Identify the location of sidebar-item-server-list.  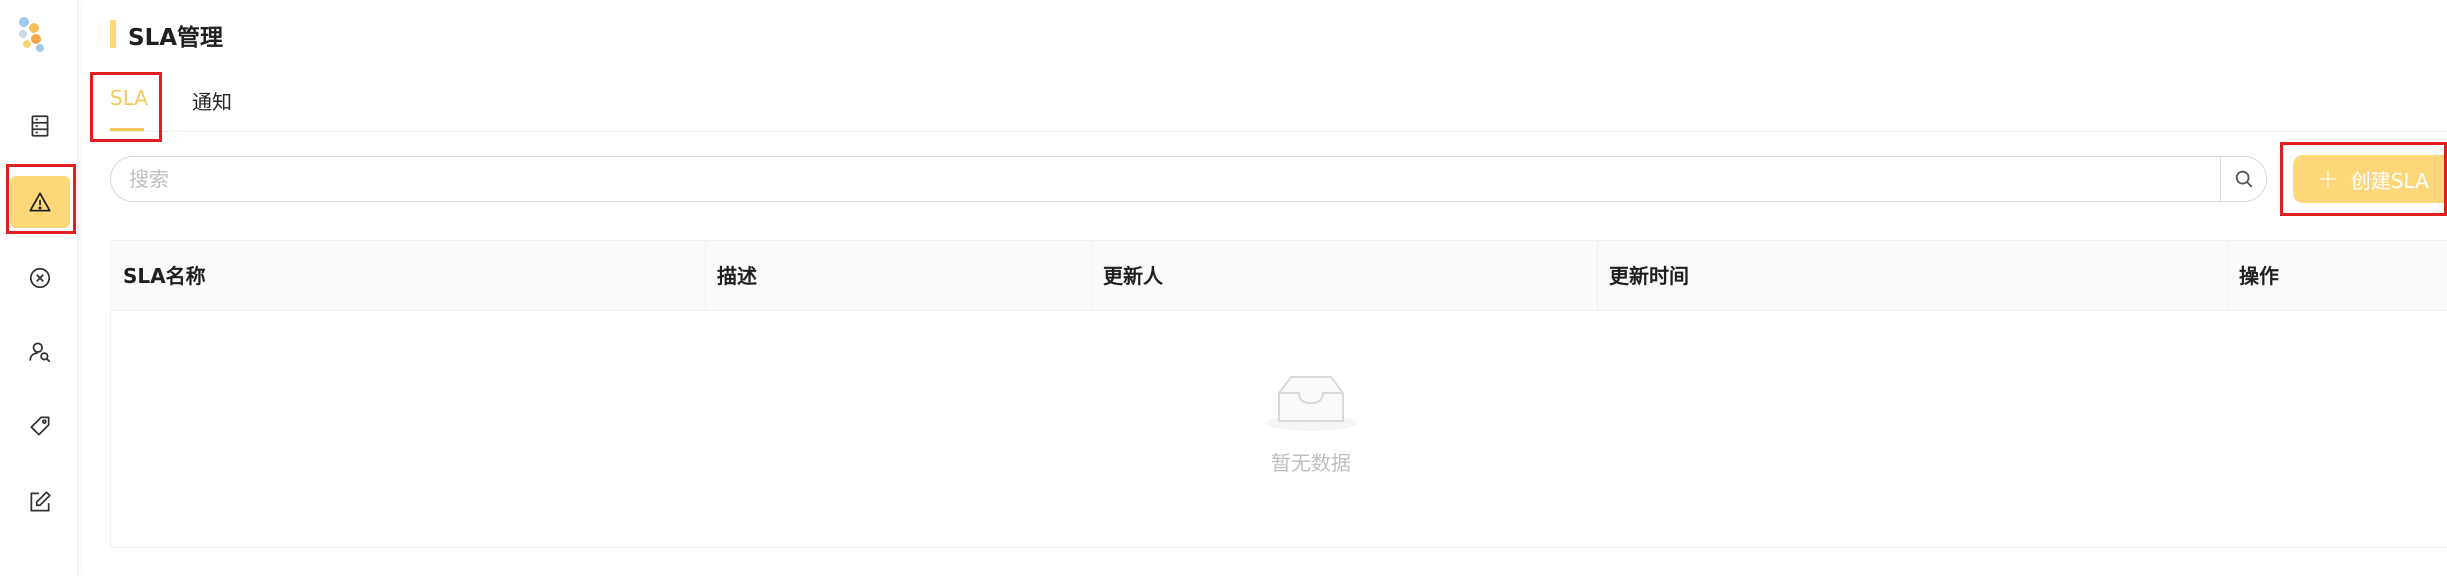
(40, 126).